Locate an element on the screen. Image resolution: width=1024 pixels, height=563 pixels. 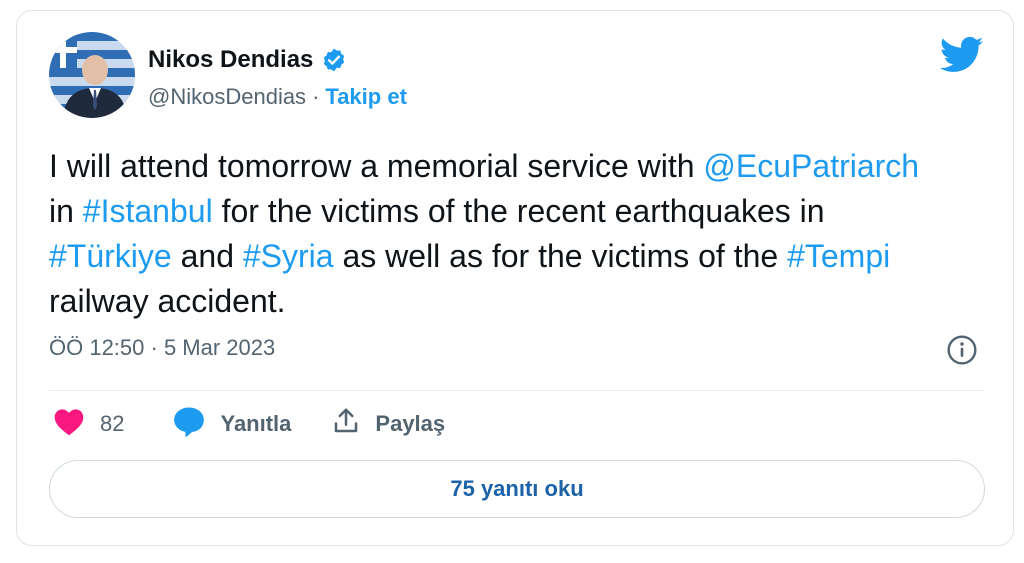
reply-button: Yanıtla is located at coordinates (231, 424).